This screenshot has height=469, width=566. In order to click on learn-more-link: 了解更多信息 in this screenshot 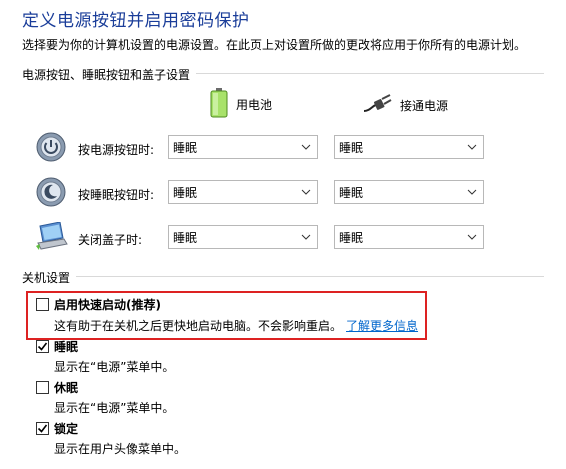, I will do `click(382, 326)`.